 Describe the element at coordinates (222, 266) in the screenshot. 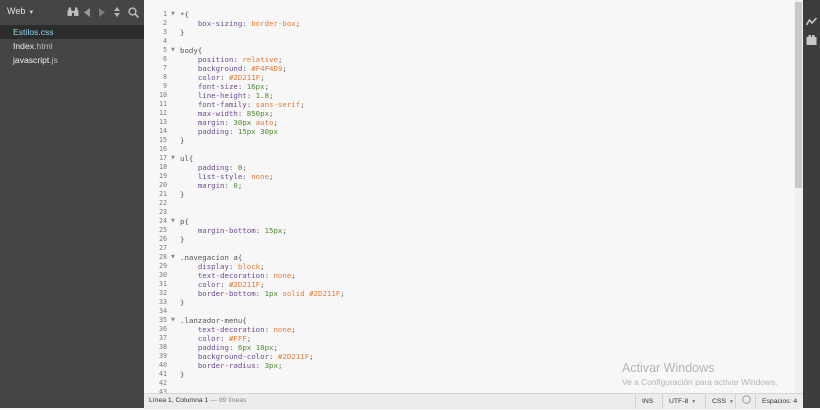

I see `code-line: display: block;` at that location.